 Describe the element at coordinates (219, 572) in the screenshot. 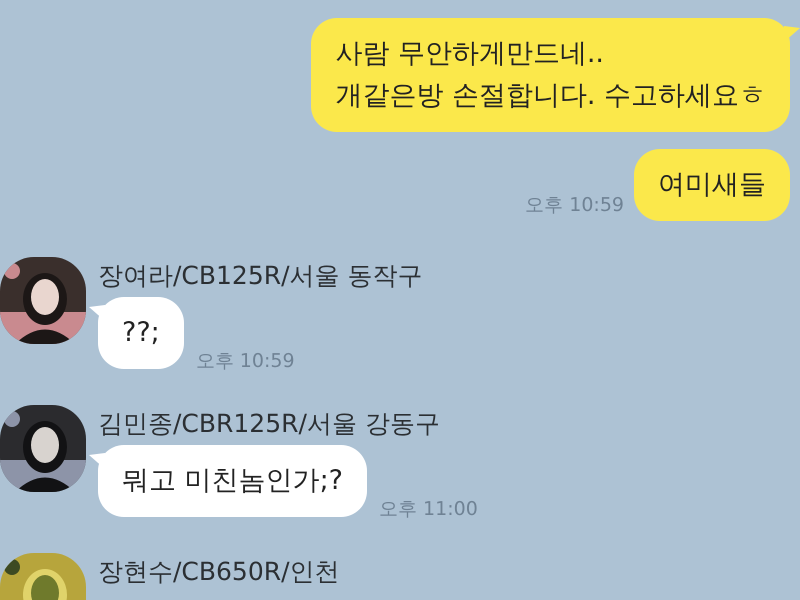

I see `sender-name: 장현수/CB650R/인천` at that location.